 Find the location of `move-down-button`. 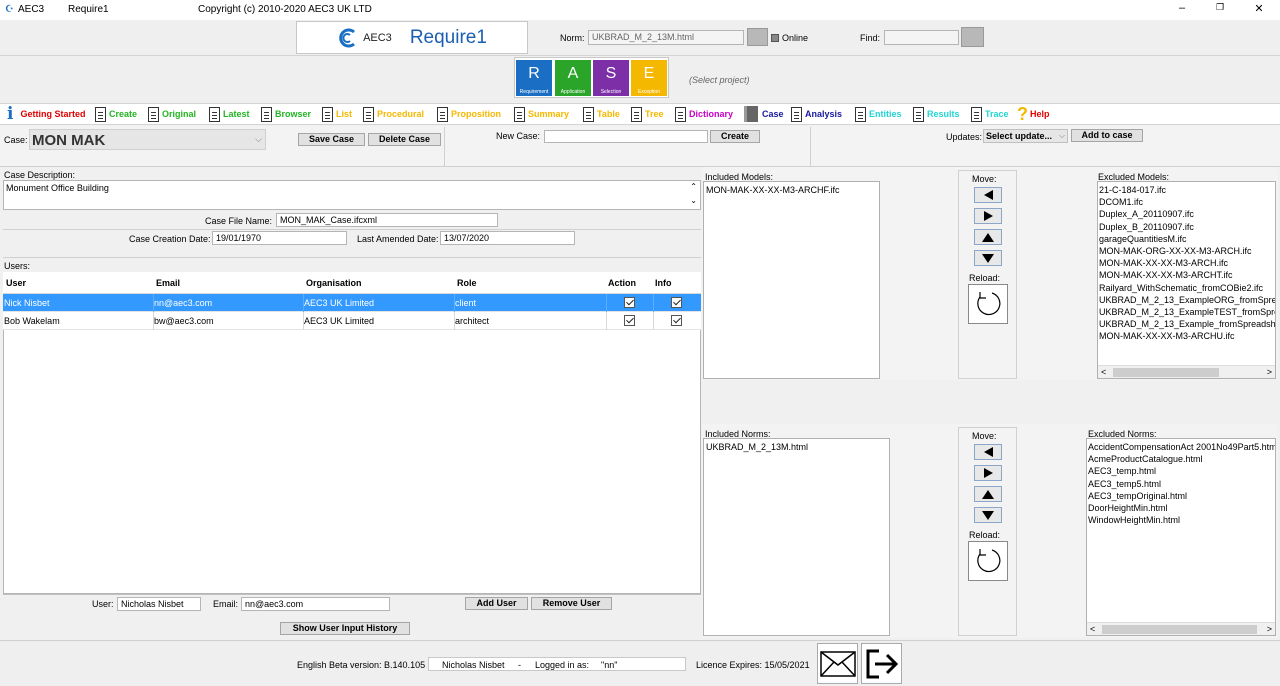

move-down-button is located at coordinates (988, 258).